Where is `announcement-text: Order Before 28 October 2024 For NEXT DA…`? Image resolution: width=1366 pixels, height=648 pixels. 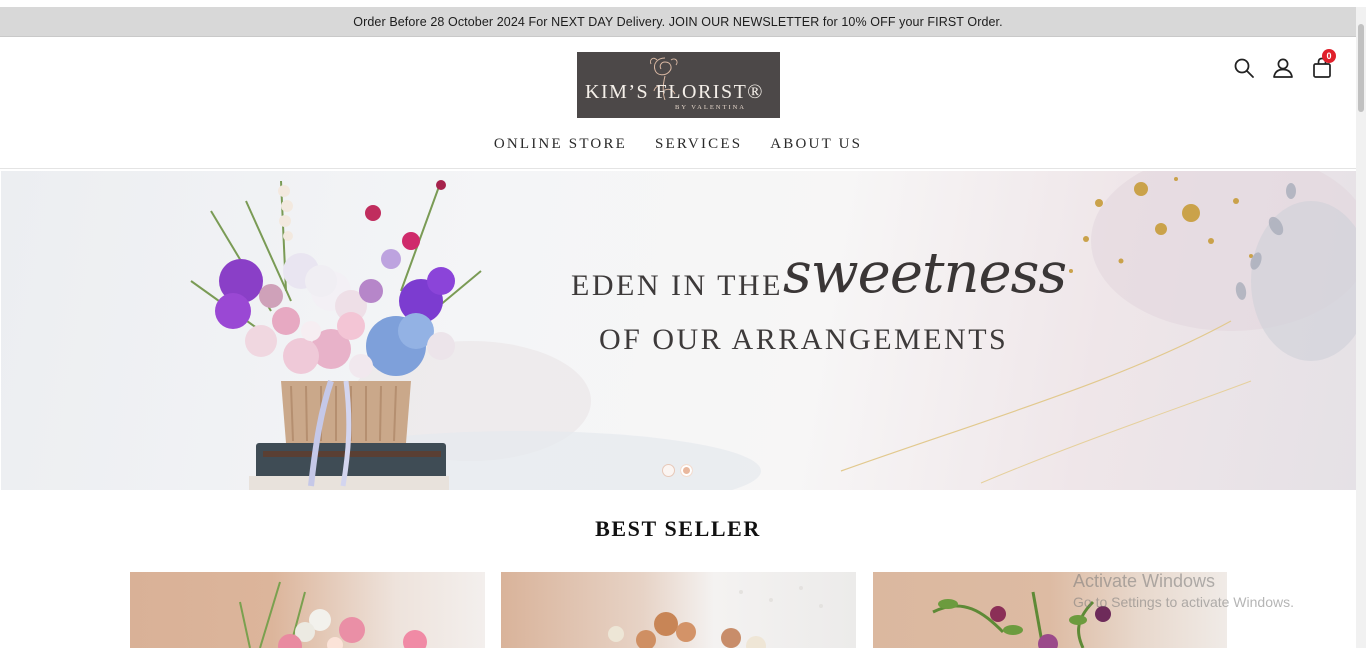
announcement-text: Order Before 28 October 2024 For NEXT DA… is located at coordinates (678, 21).